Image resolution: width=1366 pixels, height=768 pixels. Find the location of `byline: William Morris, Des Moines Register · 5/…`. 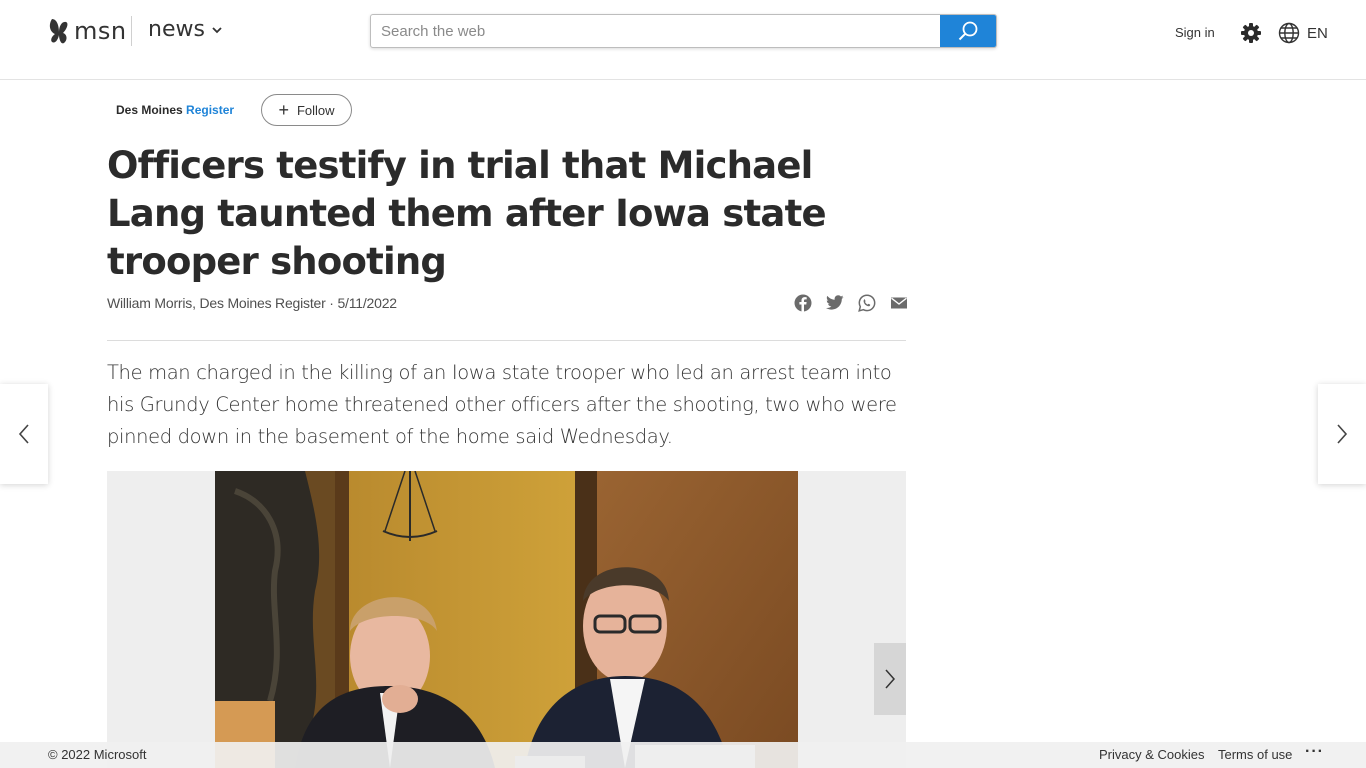

byline: William Morris, Des Moines Register · 5/… is located at coordinates (252, 303).